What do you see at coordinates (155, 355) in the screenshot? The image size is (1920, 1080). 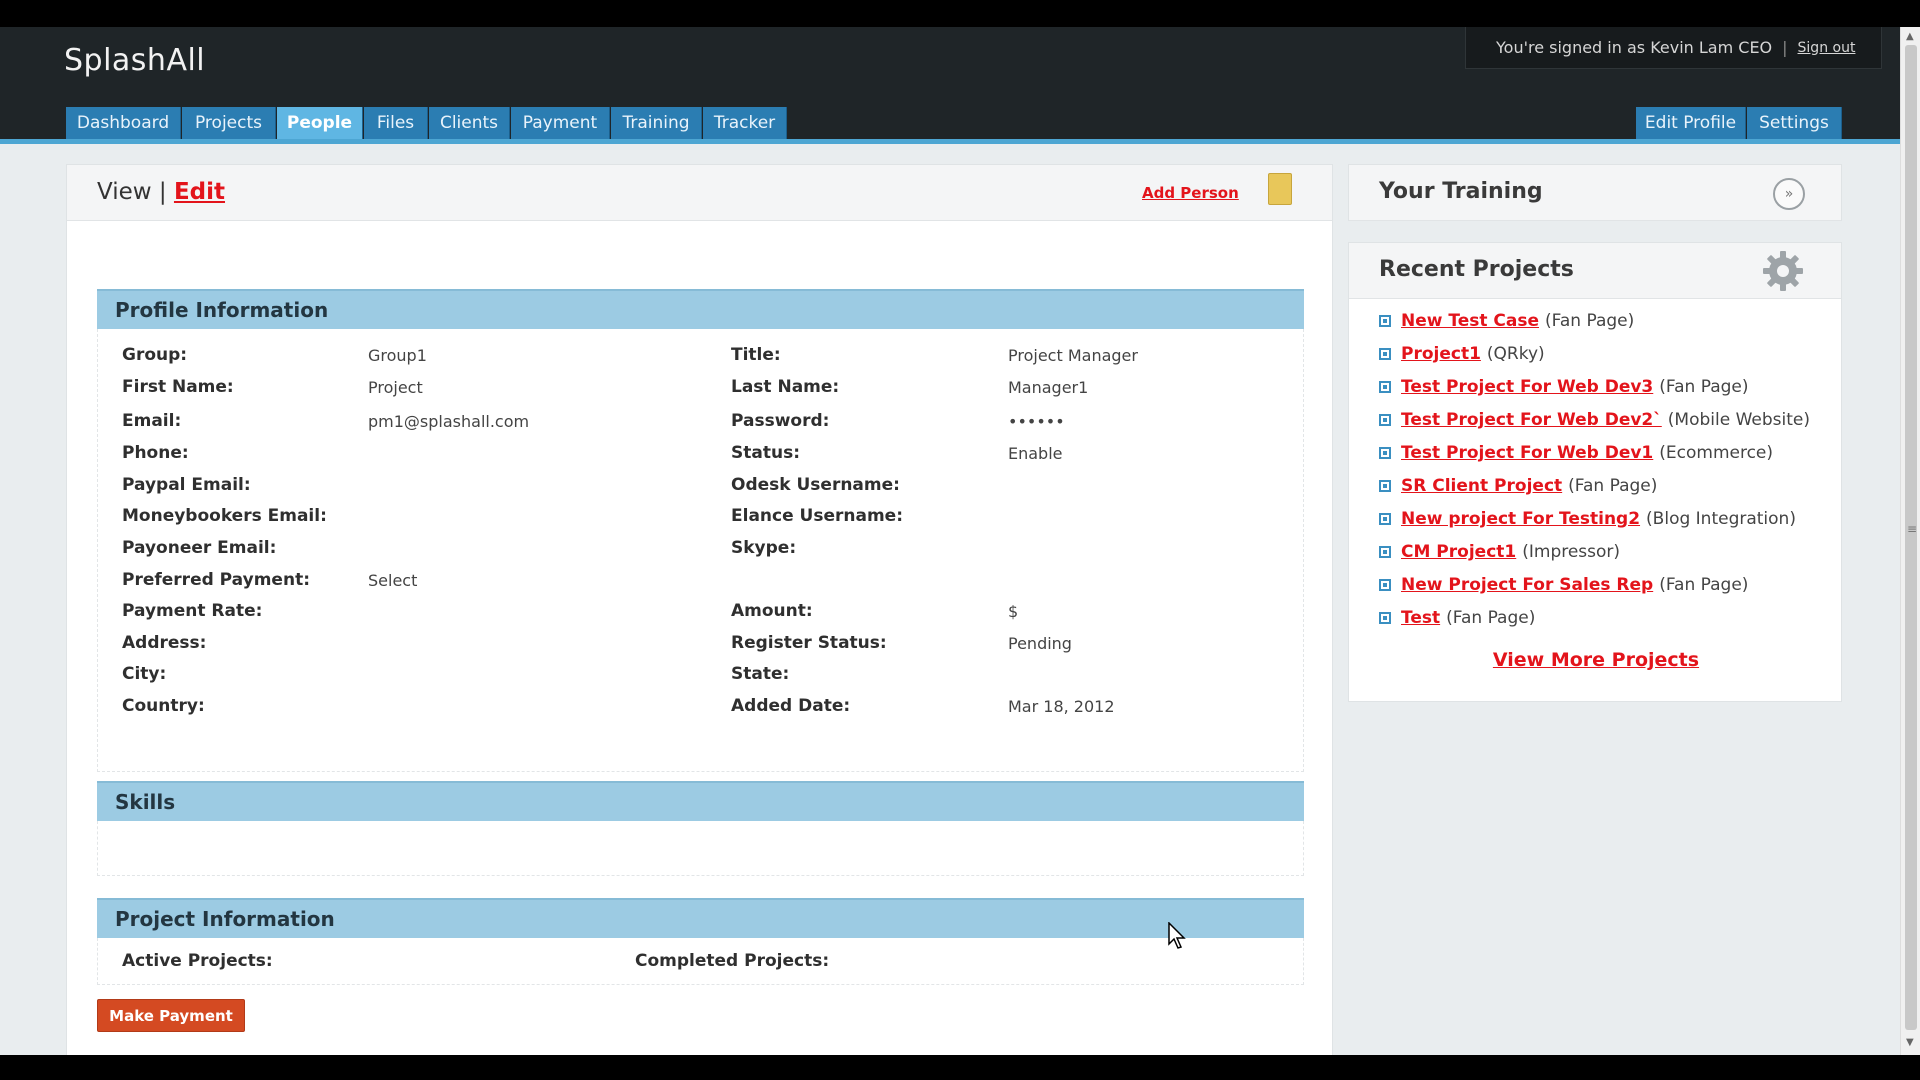 I see `field-label: Group:` at bounding box center [155, 355].